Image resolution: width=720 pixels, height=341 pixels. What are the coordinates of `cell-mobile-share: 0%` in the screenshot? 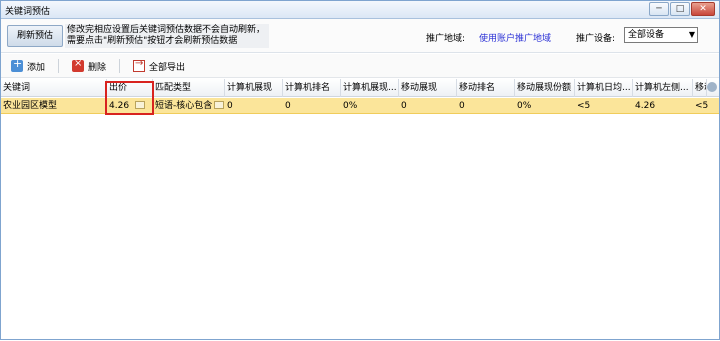 It's located at (524, 106).